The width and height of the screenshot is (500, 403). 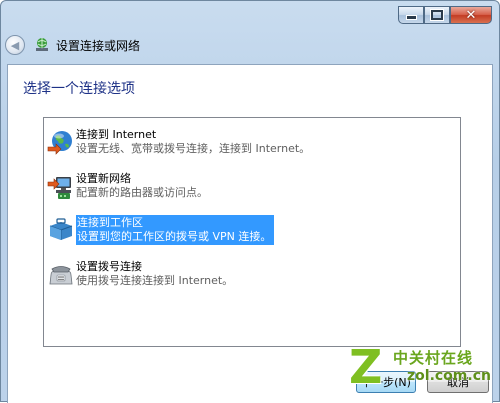 I want to click on network-globe-icon, so click(x=42, y=45).